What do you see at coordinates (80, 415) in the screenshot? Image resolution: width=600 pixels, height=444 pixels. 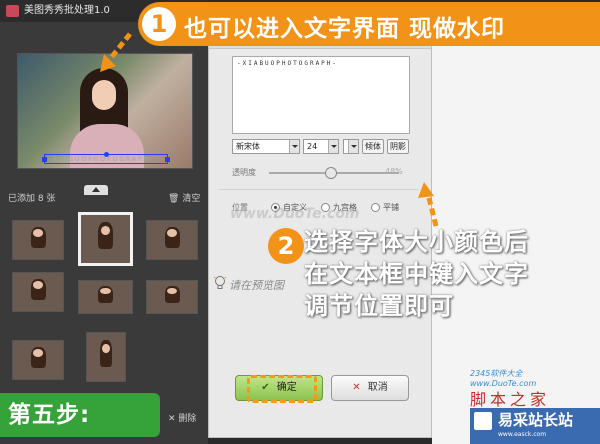 I see `step-five-label: 第五步:` at bounding box center [80, 415].